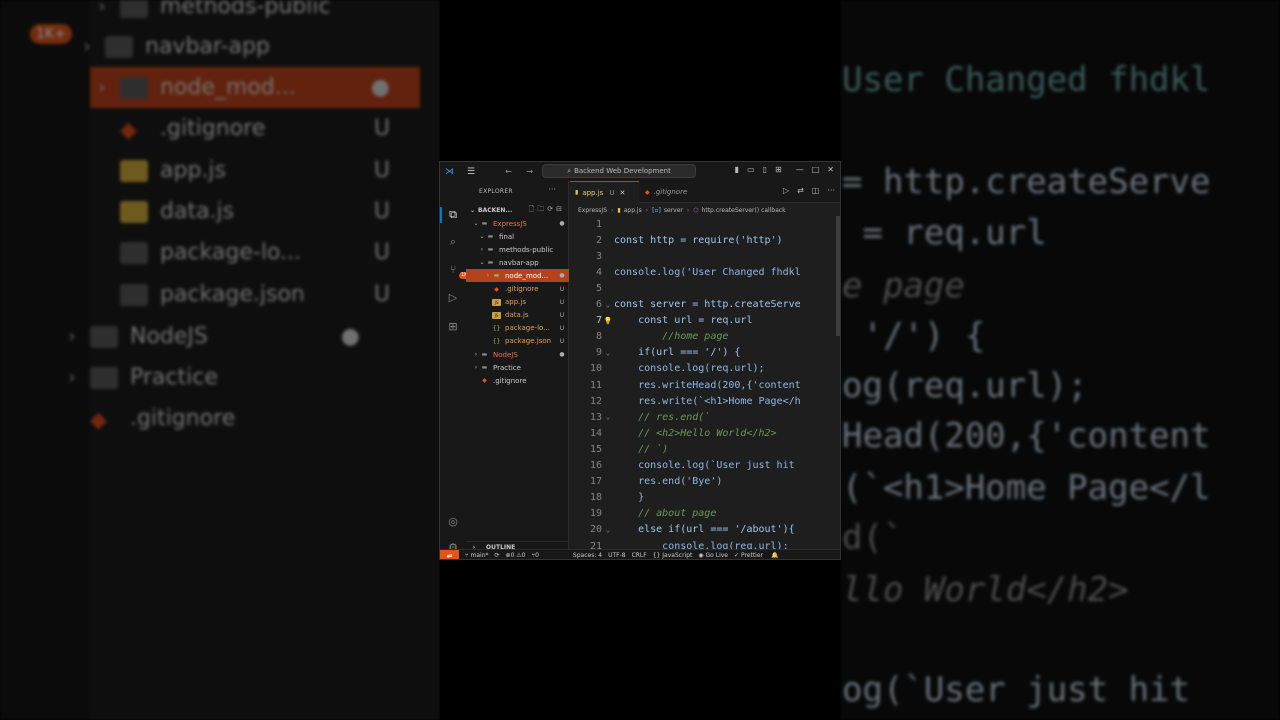 This screenshot has height=720, width=1280. I want to click on ports-indicator: ⑂0, so click(535, 555).